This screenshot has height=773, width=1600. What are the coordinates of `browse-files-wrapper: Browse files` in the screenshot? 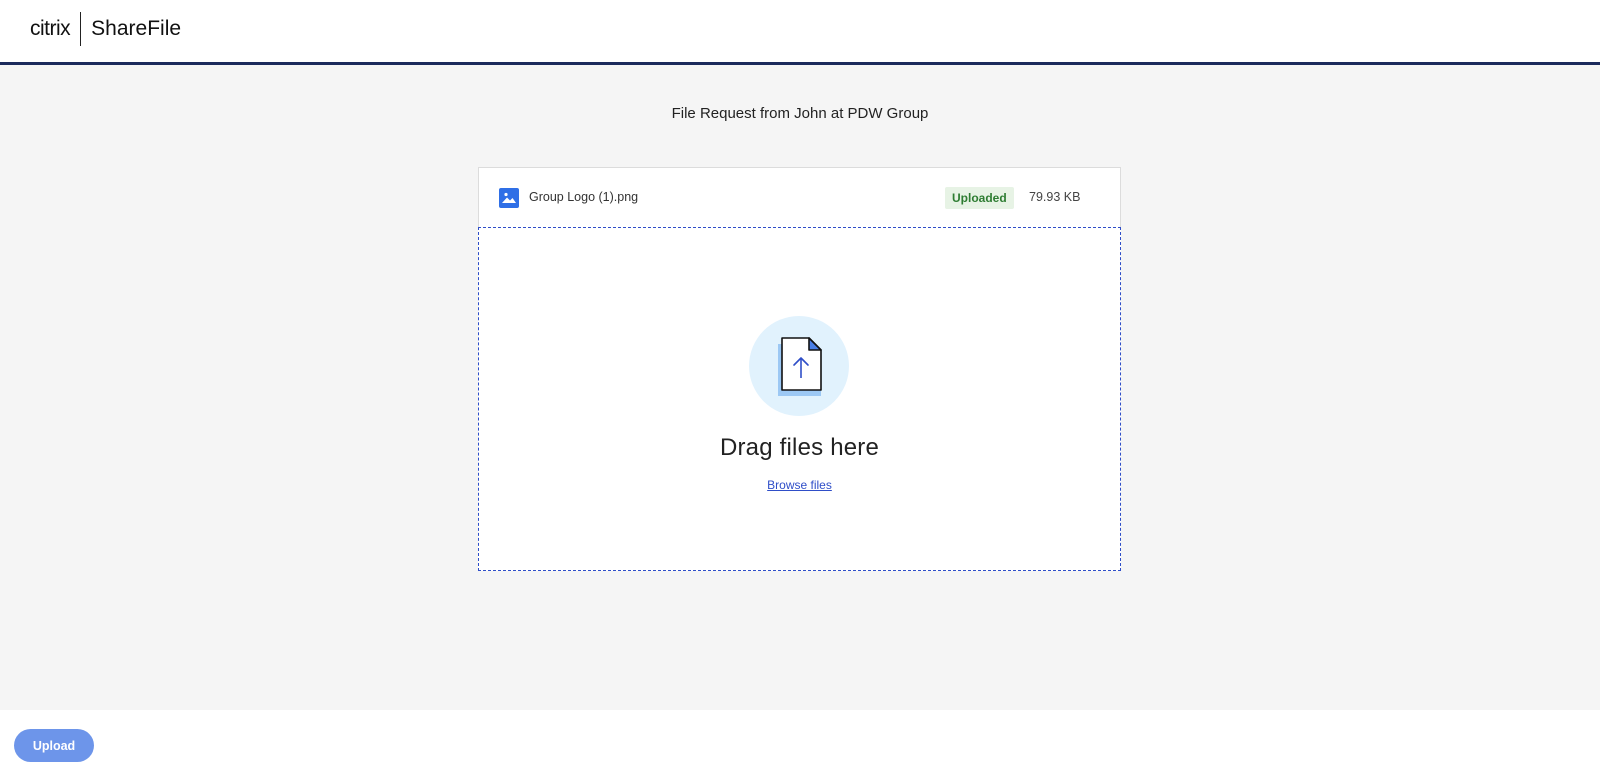 It's located at (799, 485).